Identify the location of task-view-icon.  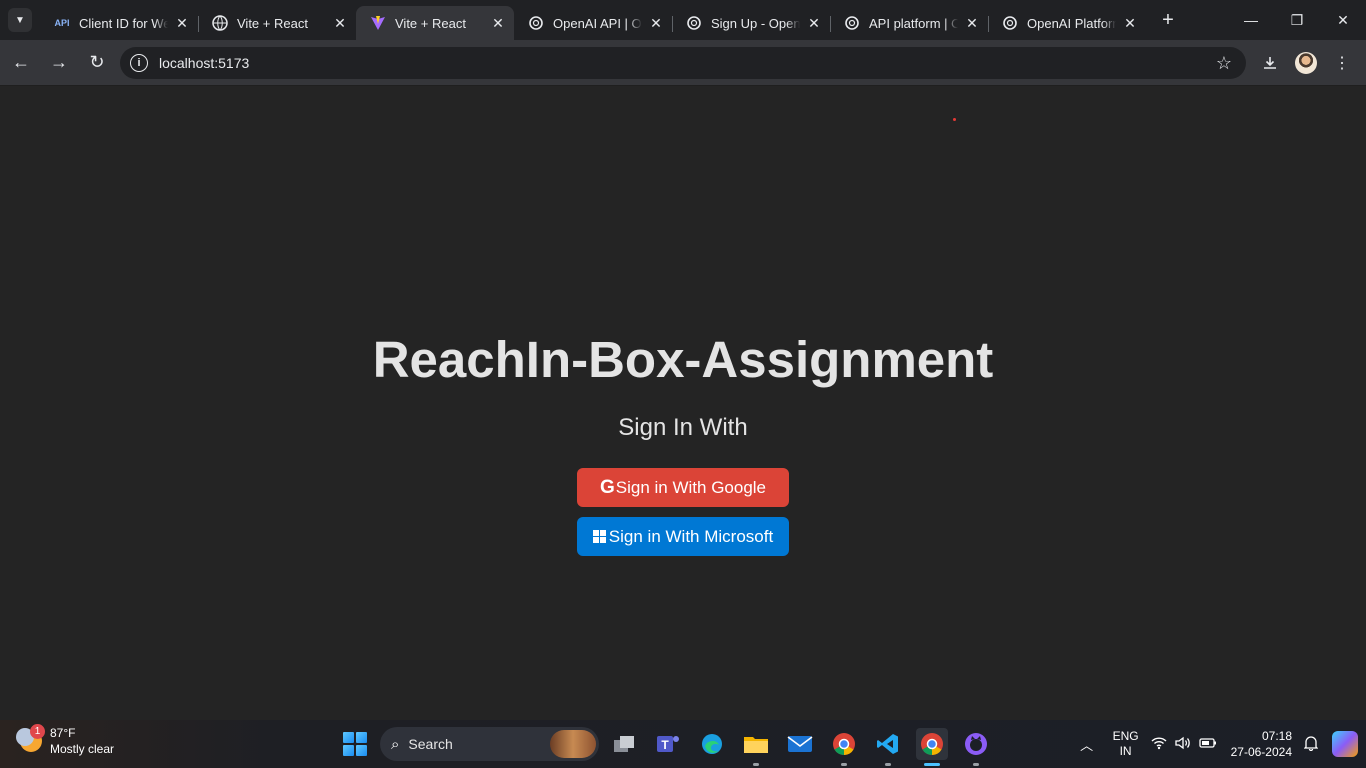
(624, 744).